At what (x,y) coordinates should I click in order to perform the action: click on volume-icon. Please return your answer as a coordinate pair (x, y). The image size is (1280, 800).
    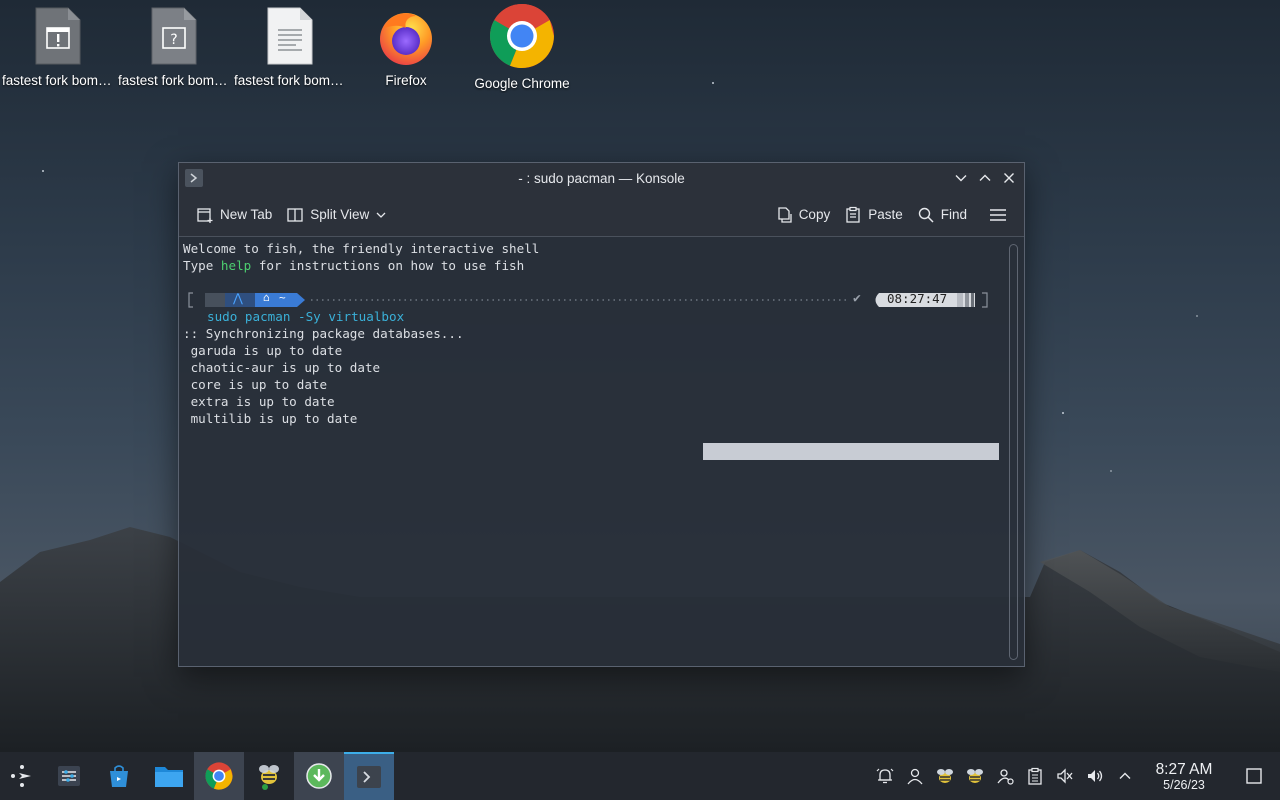
    Looking at the image, I should click on (1095, 776).